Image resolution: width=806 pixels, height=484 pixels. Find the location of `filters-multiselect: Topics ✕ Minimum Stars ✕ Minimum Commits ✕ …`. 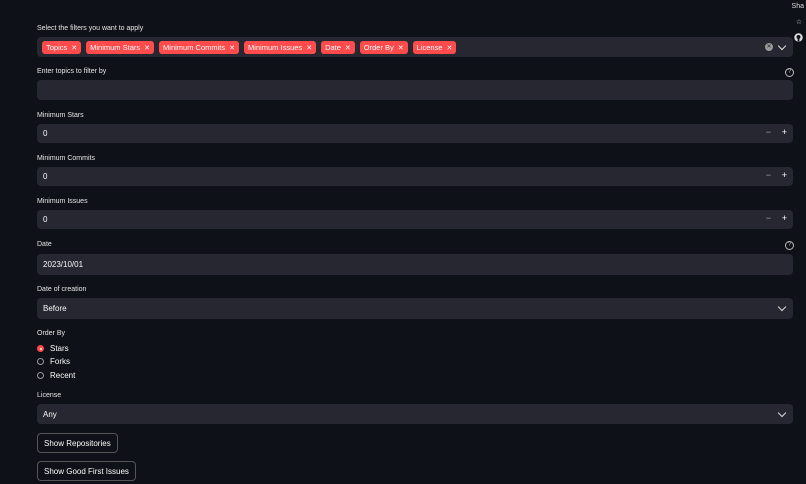

filters-multiselect: Topics ✕ Minimum Stars ✕ Minimum Commits ✕ … is located at coordinates (415, 47).